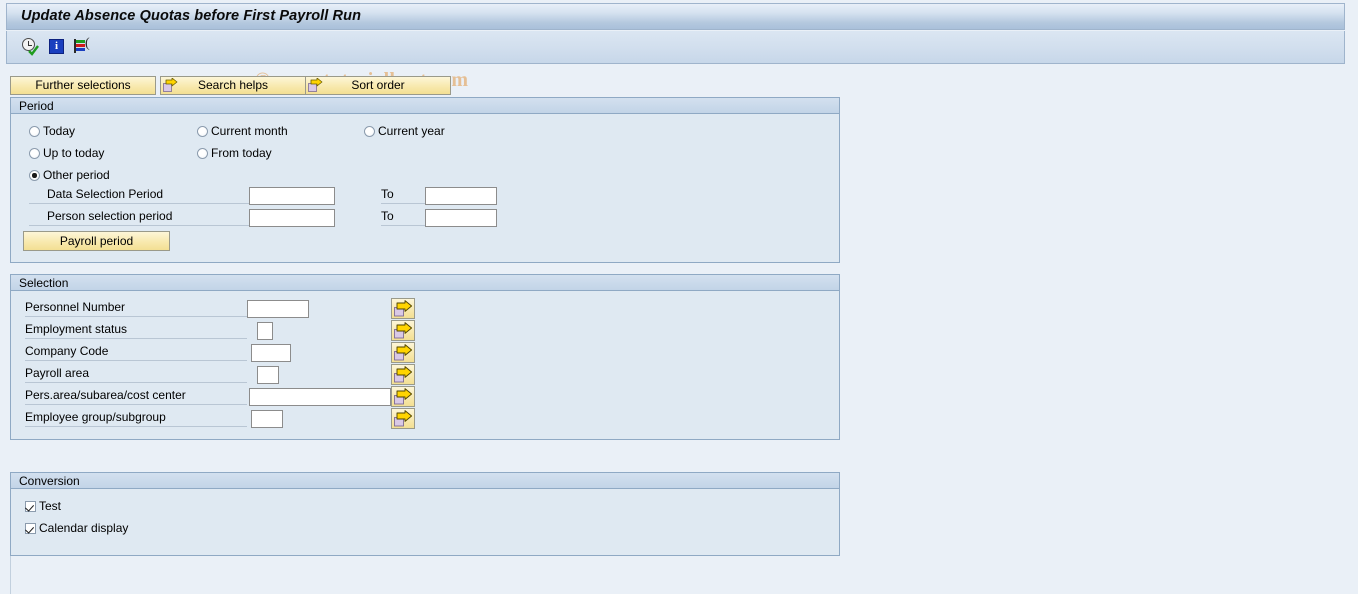  What do you see at coordinates (87, 43) in the screenshot?
I see `variants-paren: (` at bounding box center [87, 43].